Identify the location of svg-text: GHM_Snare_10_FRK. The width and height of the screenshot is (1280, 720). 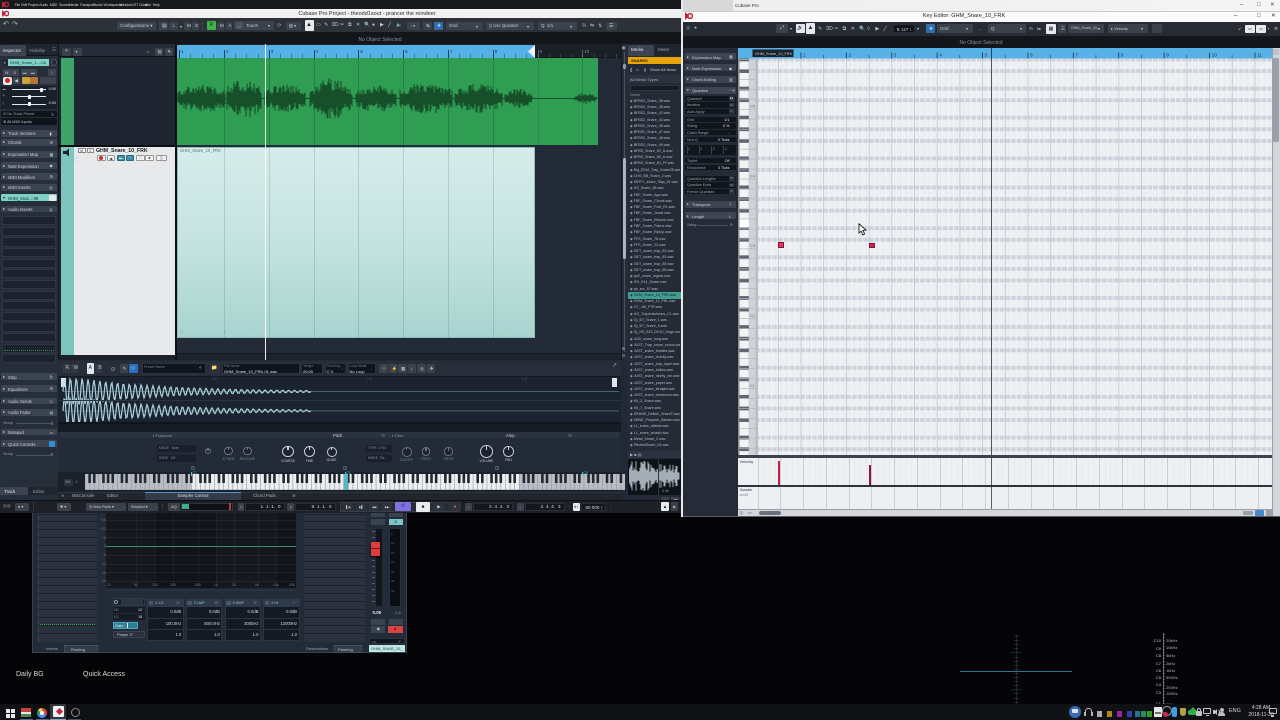
(774, 54).